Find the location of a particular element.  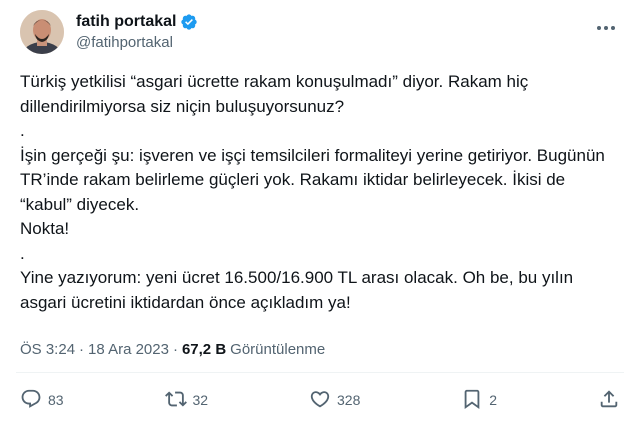

display-name: fatih portakal is located at coordinates (126, 22).